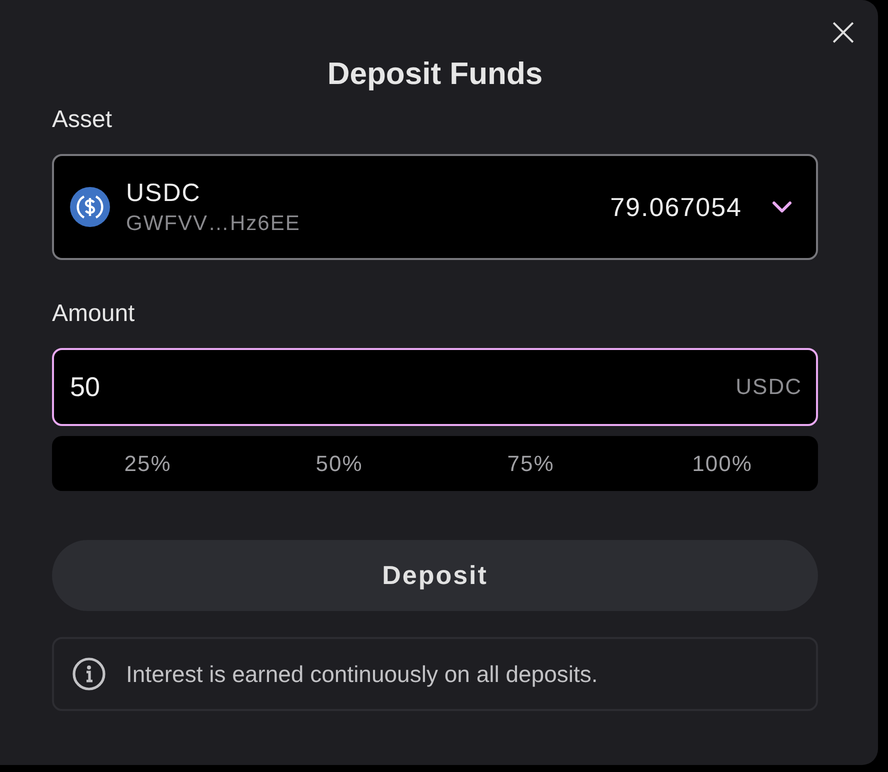 This screenshot has height=772, width=888. Describe the element at coordinates (782, 207) in the screenshot. I see `chevron-down-icon` at that location.